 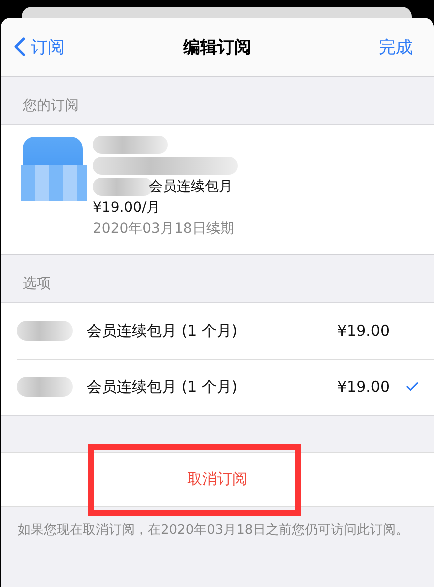 What do you see at coordinates (412, 387) in the screenshot?
I see `checkmark-icon` at bounding box center [412, 387].